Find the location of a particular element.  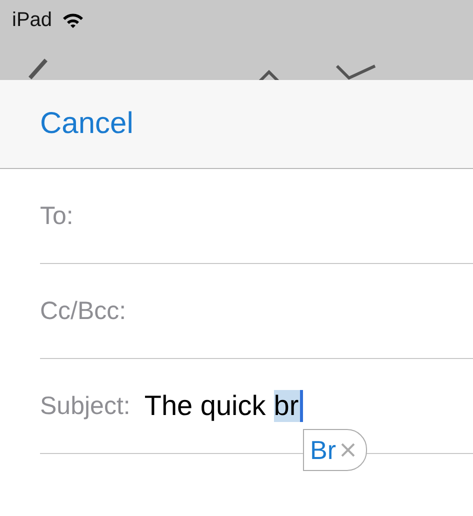

device-name: iPad is located at coordinates (32, 20).